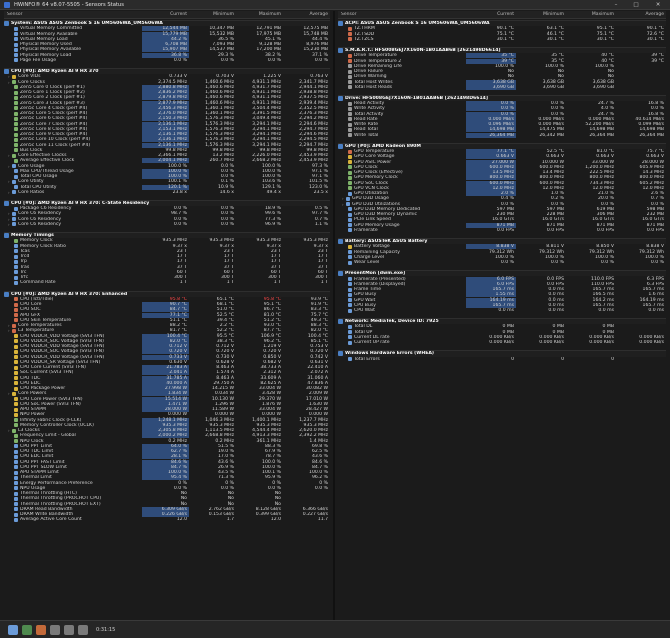 Image resolution: width=670 pixels, height=638 pixels. Describe the element at coordinates (322, 267) in the screenshot. I see `average-value: 37 T` at that location.